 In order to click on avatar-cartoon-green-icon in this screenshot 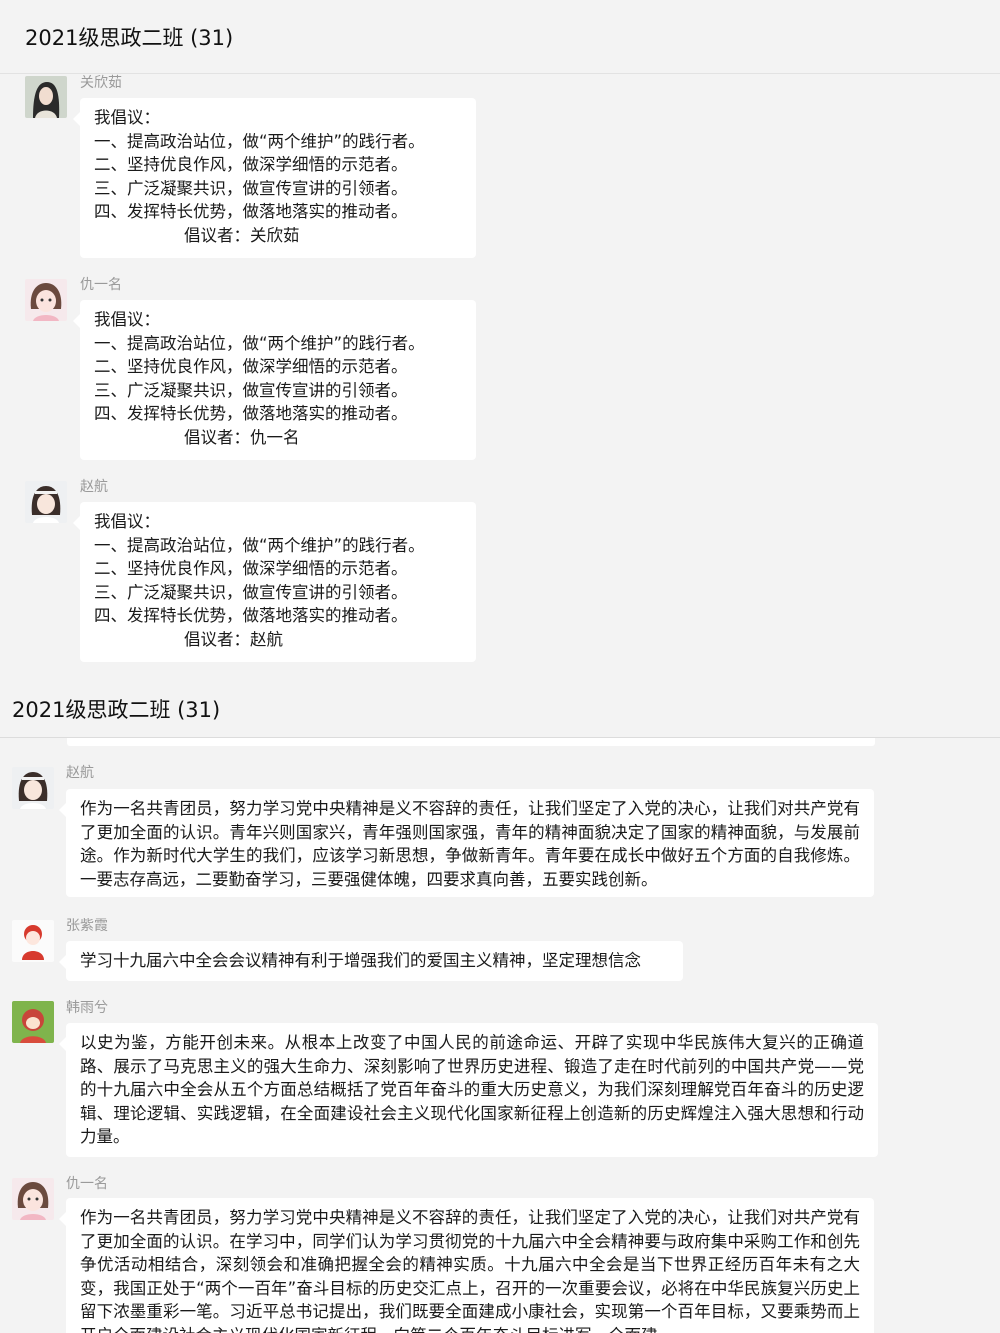, I will do `click(33, 1022)`.